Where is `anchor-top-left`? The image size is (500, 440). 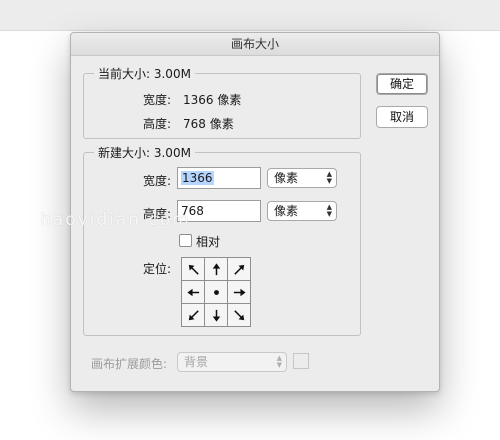
anchor-top-left is located at coordinates (193, 269).